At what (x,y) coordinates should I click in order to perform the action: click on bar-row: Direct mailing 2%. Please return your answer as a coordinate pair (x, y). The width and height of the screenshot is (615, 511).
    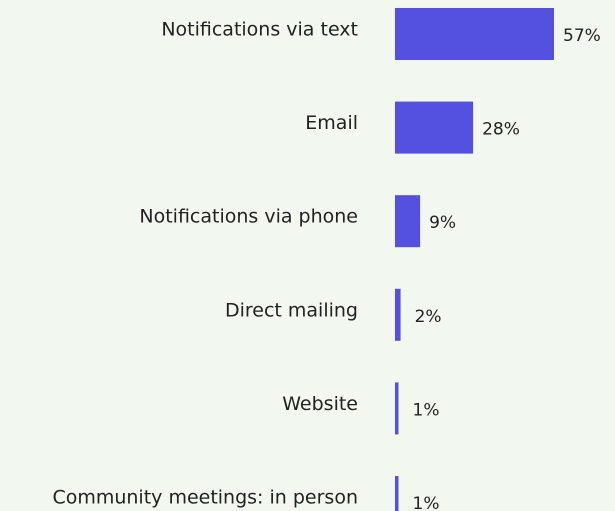
    Looking at the image, I should click on (333, 314).